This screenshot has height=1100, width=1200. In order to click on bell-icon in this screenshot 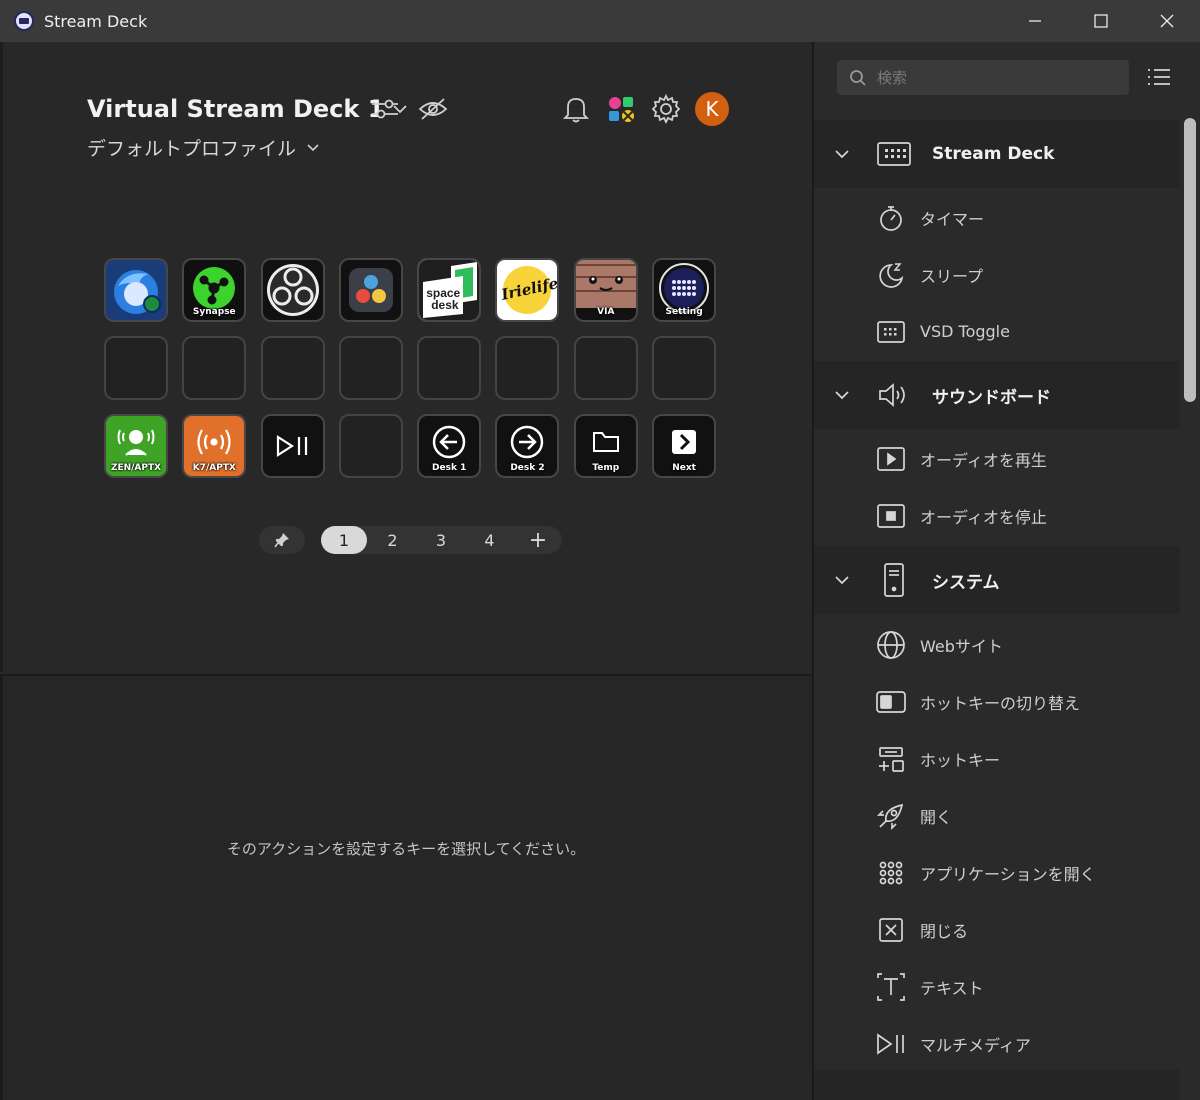, I will do `click(576, 110)`.